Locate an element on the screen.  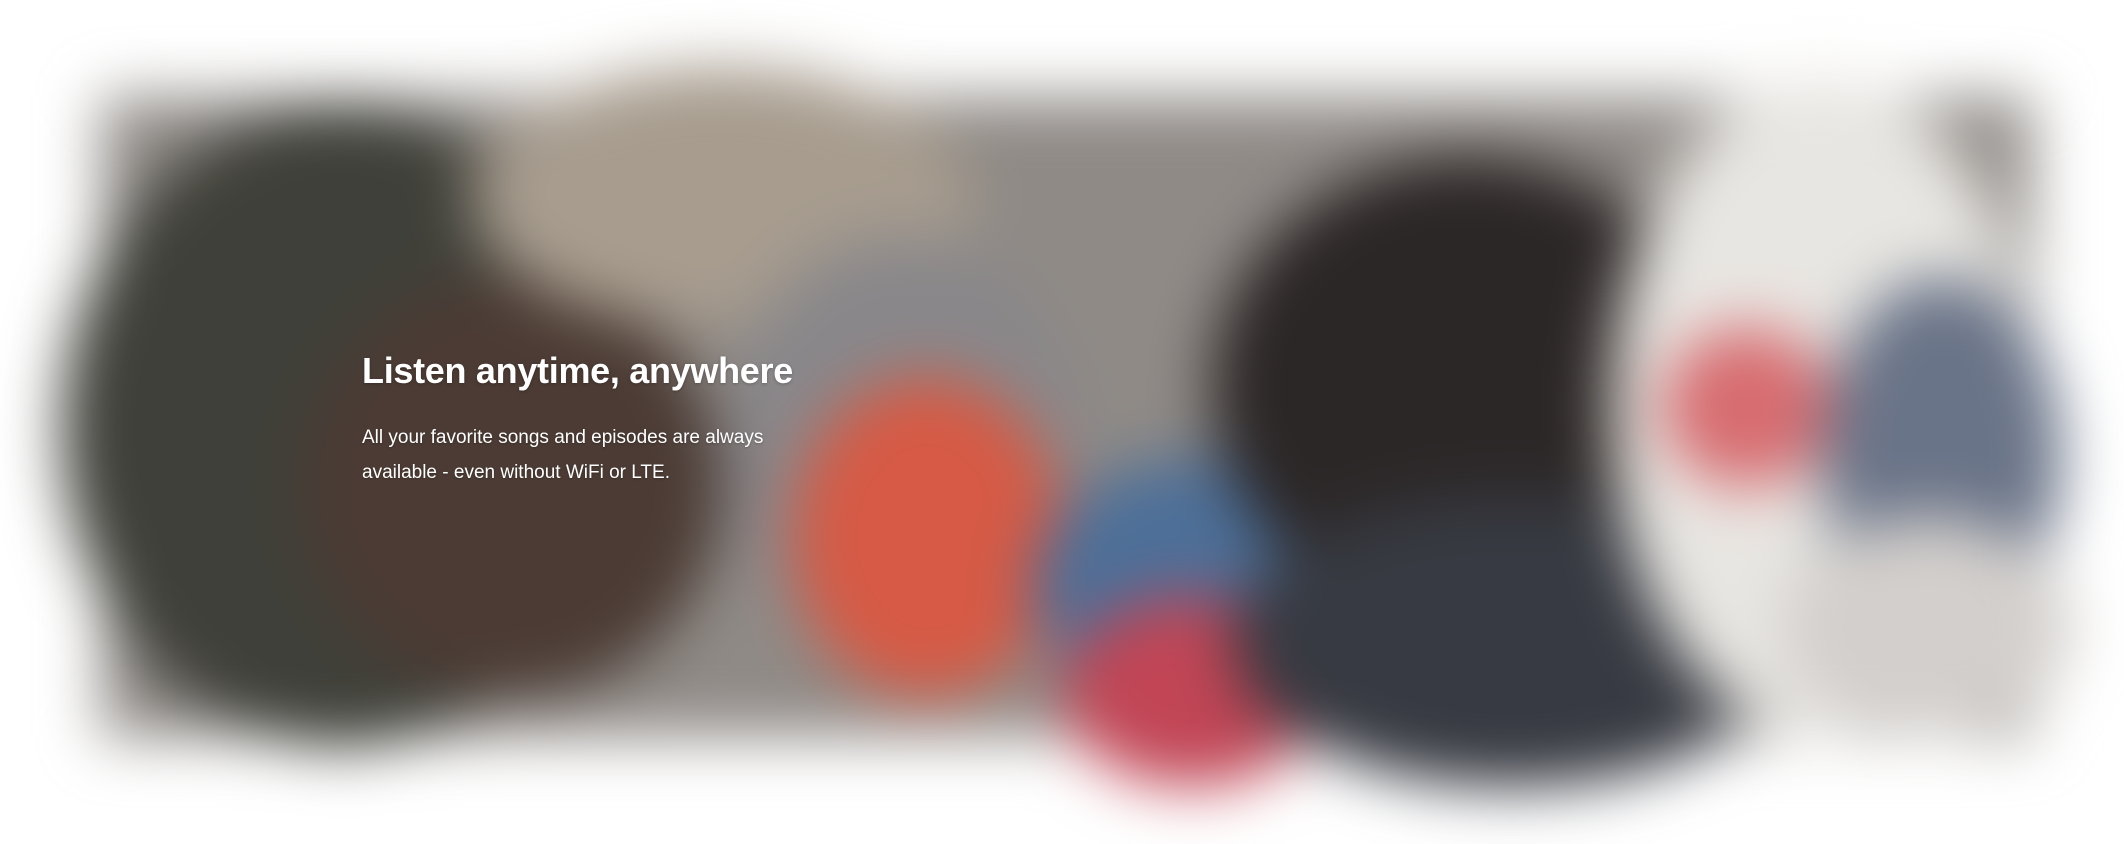
right-bottom-glare is located at coordinates (1927, 627).